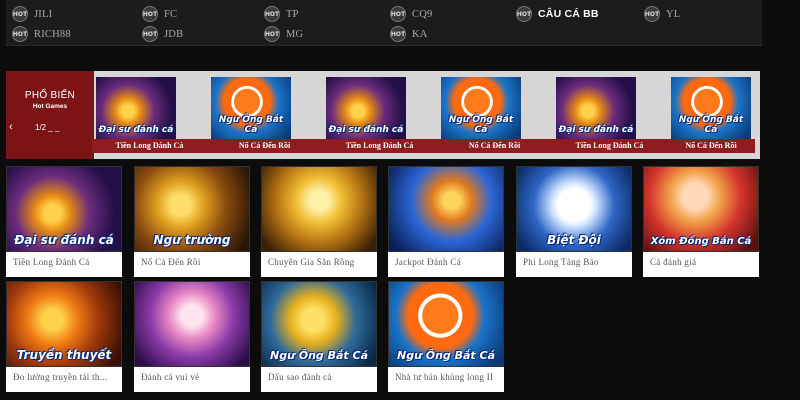 This screenshot has height=400, width=800. I want to click on provider-label: TP, so click(292, 14).